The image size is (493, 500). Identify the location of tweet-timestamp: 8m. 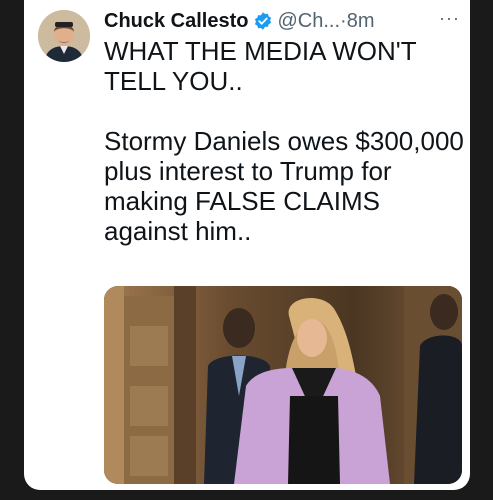
(361, 21).